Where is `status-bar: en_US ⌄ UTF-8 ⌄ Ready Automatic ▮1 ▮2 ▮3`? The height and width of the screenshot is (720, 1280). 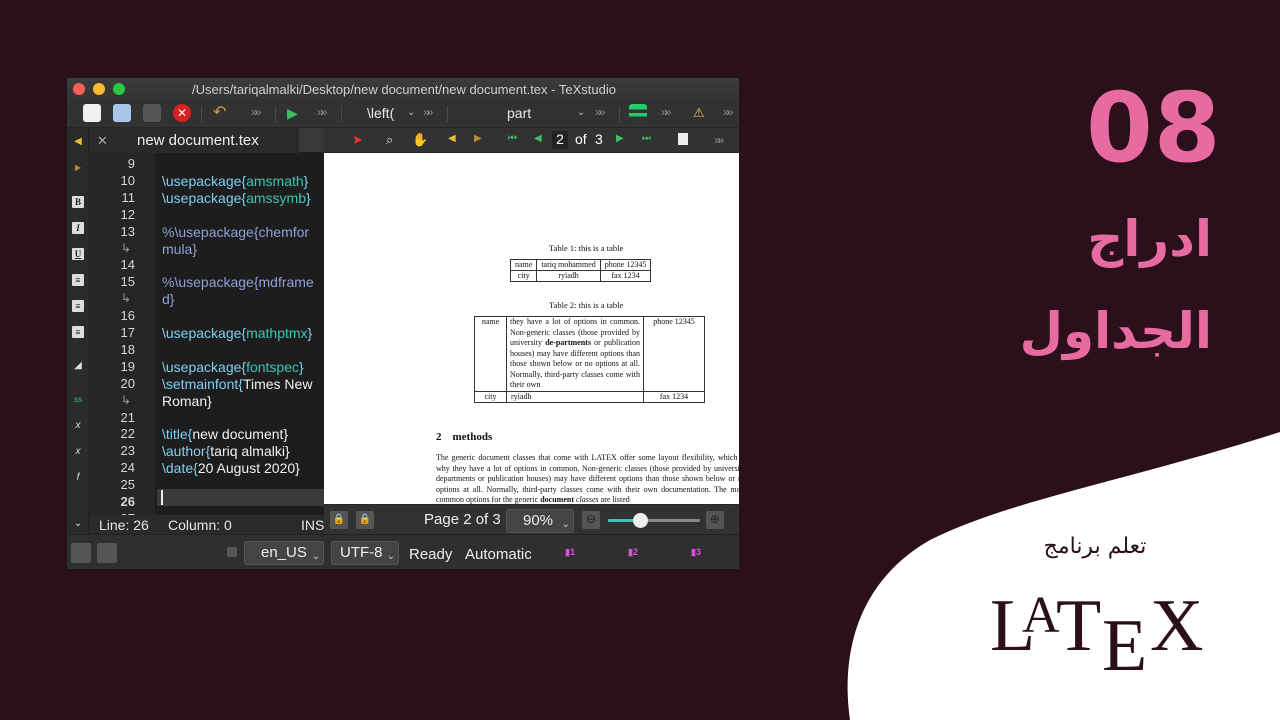
status-bar: en_US ⌄ UTF-8 ⌄ Ready Automatic ▮1 ▮2 ▮3 is located at coordinates (403, 551).